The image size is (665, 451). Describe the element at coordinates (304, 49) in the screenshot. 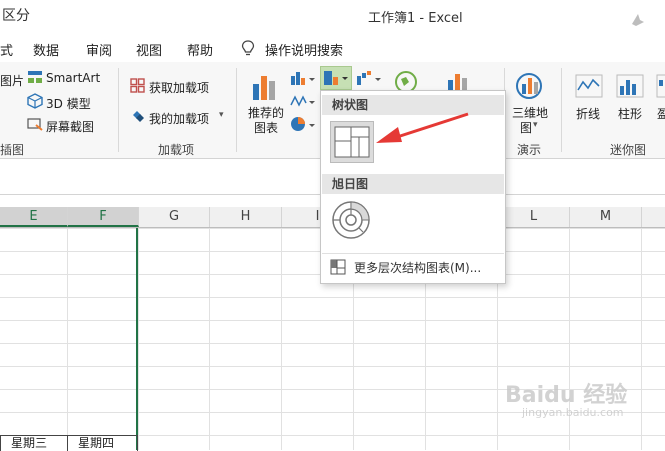

I see `tell-me-search: 操作说明搜索` at that location.